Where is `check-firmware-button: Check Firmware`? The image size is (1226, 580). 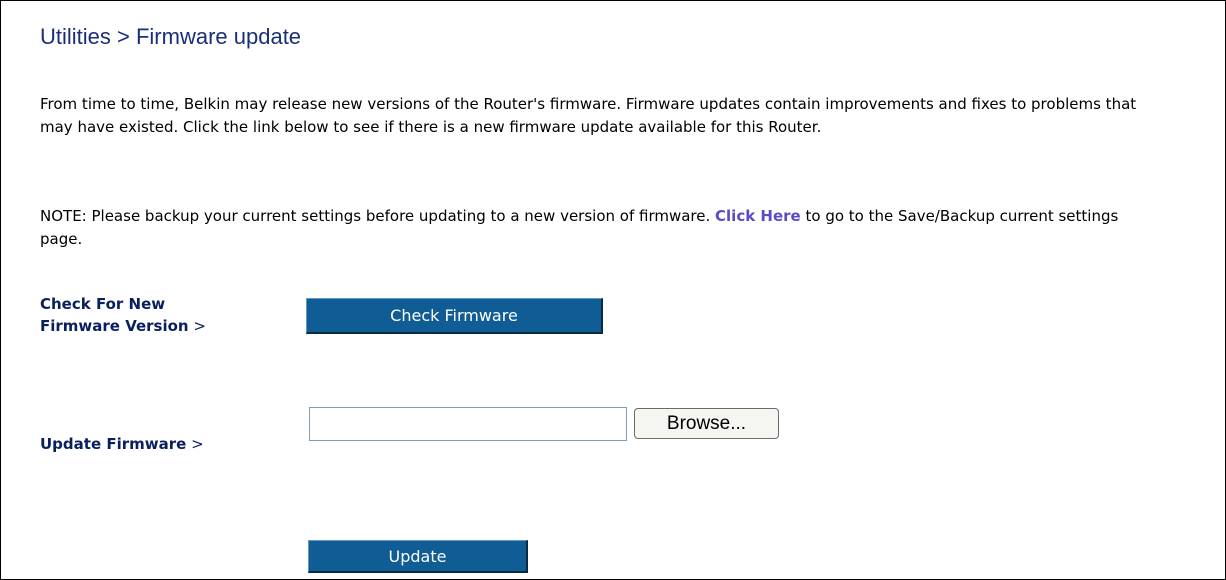
check-firmware-button: Check Firmware is located at coordinates (454, 316).